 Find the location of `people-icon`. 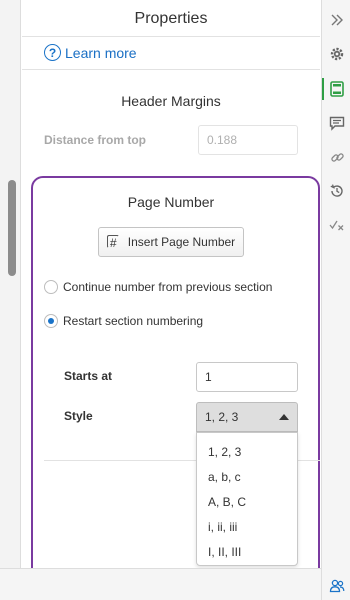

people-icon is located at coordinates (337, 586).